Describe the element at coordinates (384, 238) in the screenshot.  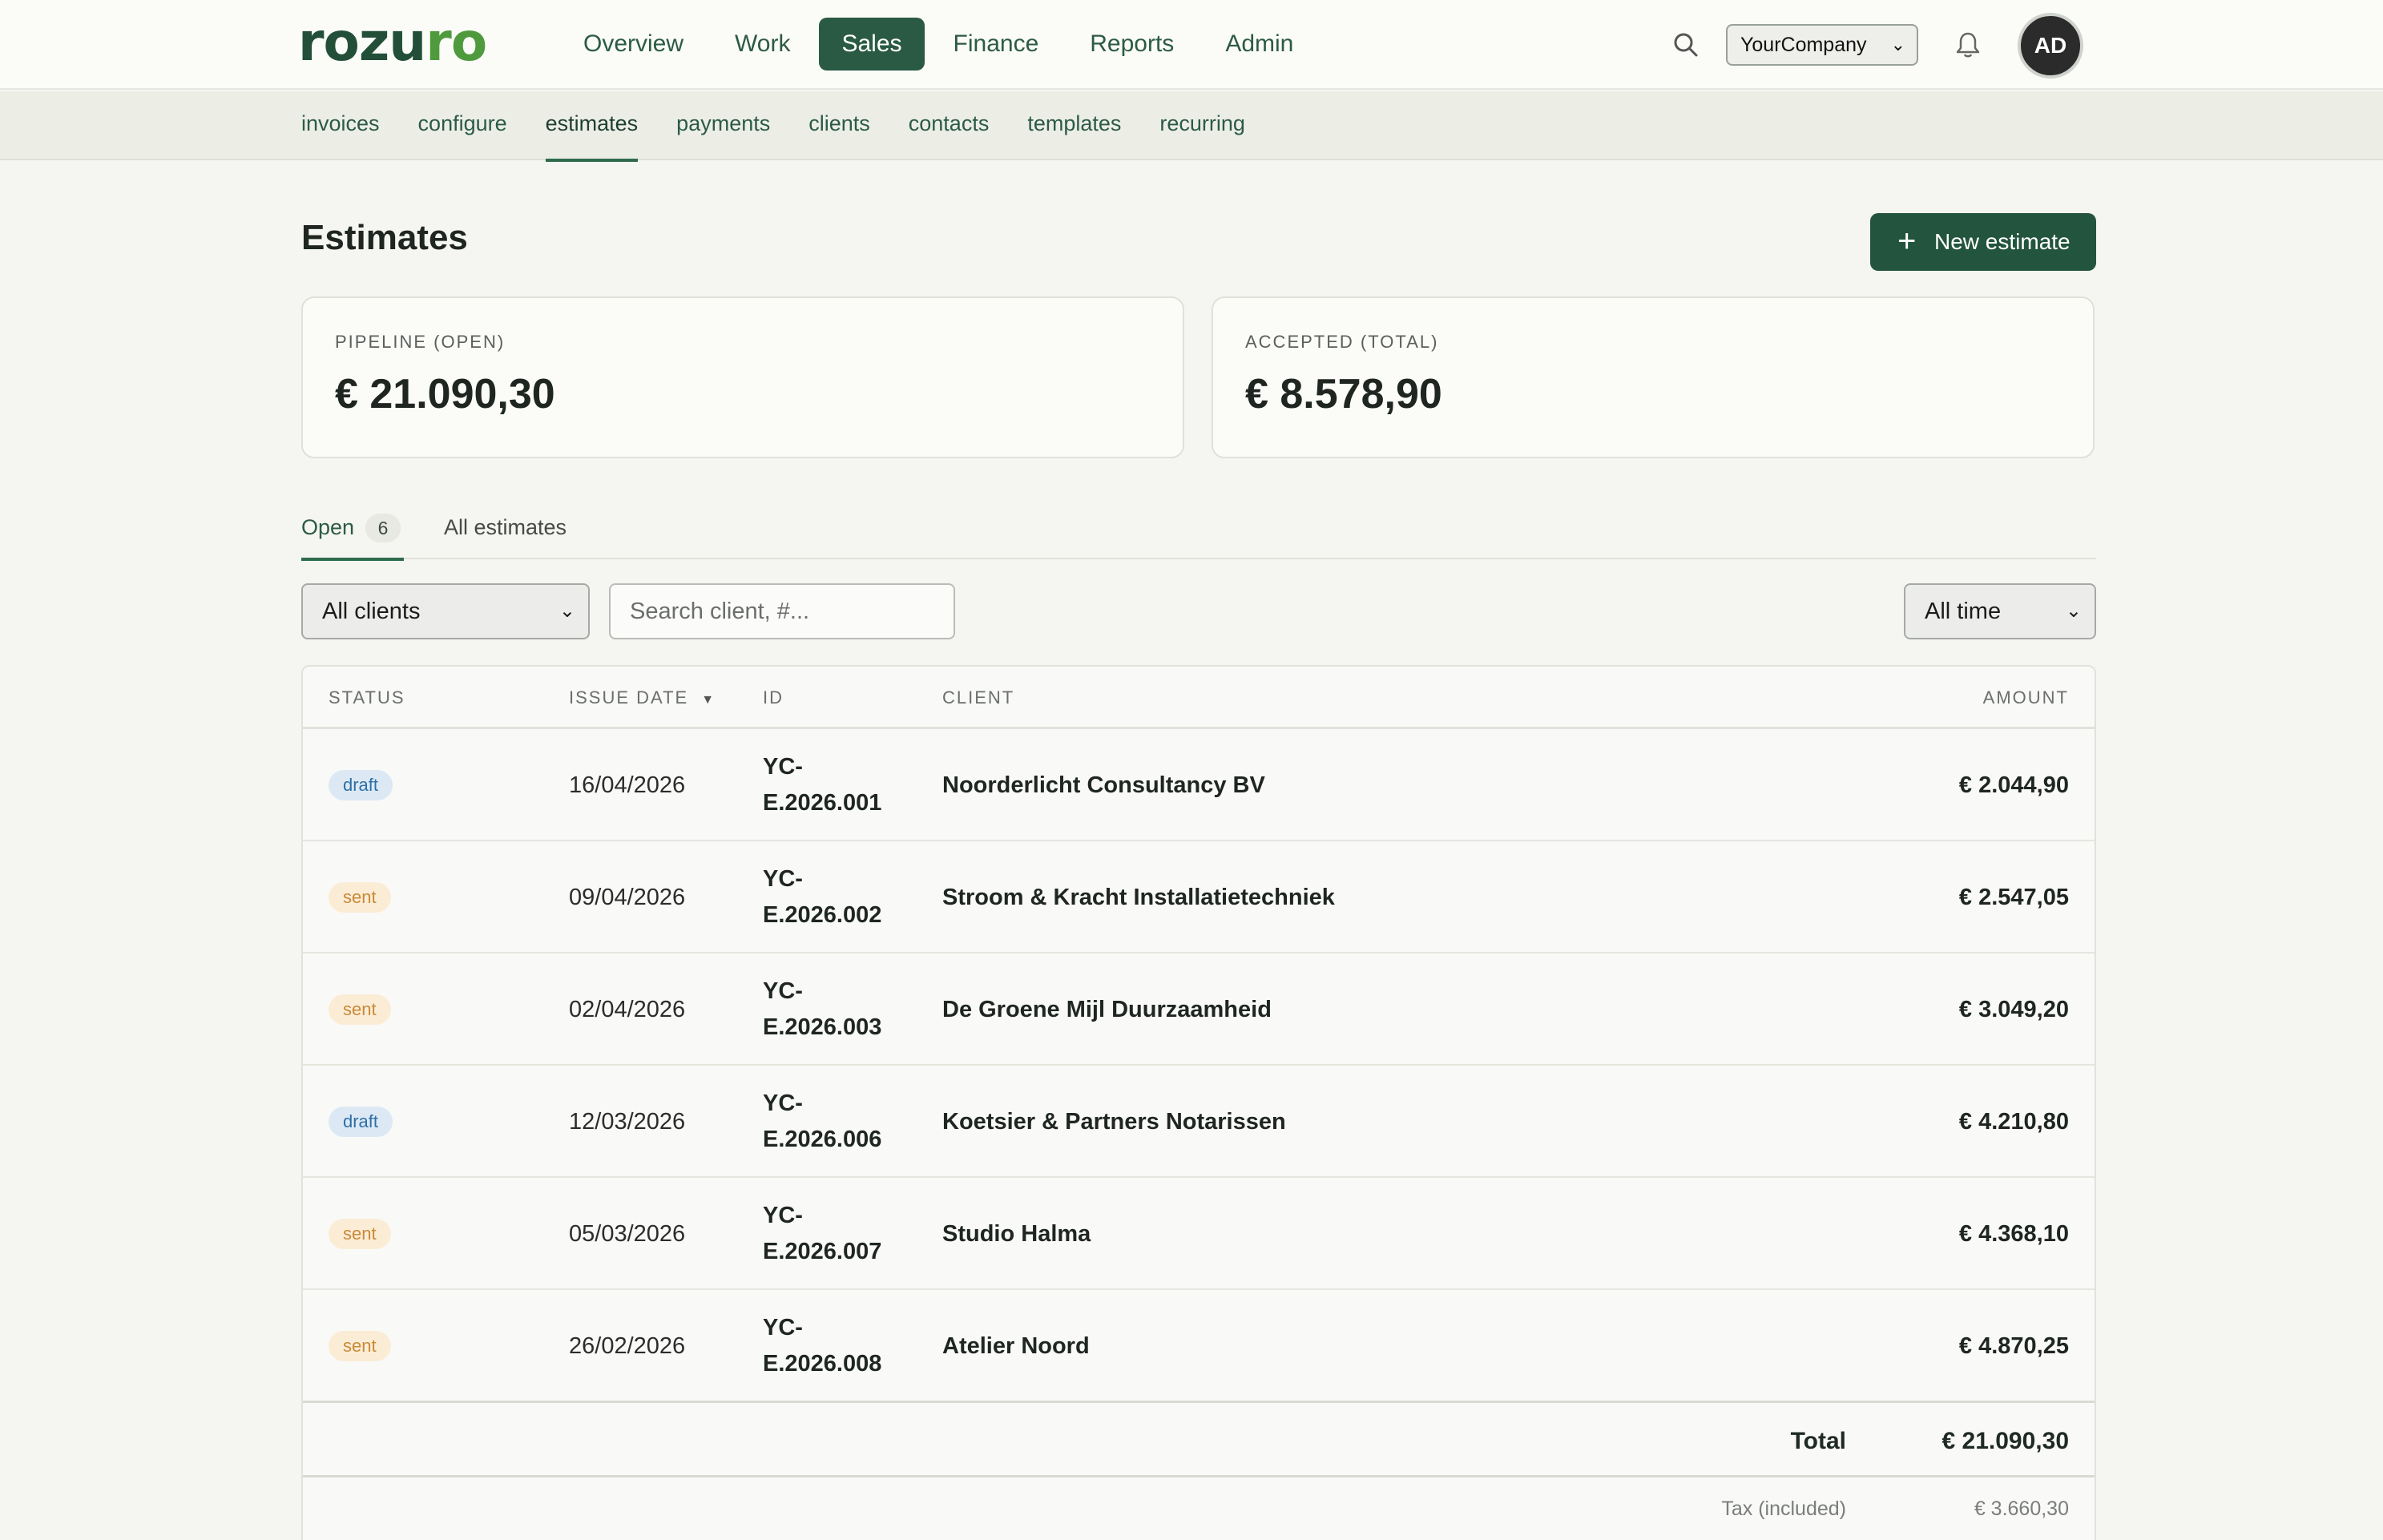
I see `page-title: Estimates` at that location.